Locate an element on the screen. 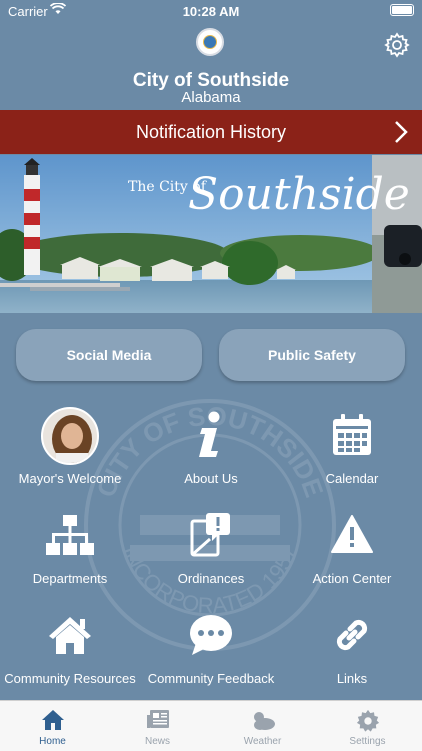 This screenshot has height=751, width=422. home-icon is located at coordinates (70, 635).